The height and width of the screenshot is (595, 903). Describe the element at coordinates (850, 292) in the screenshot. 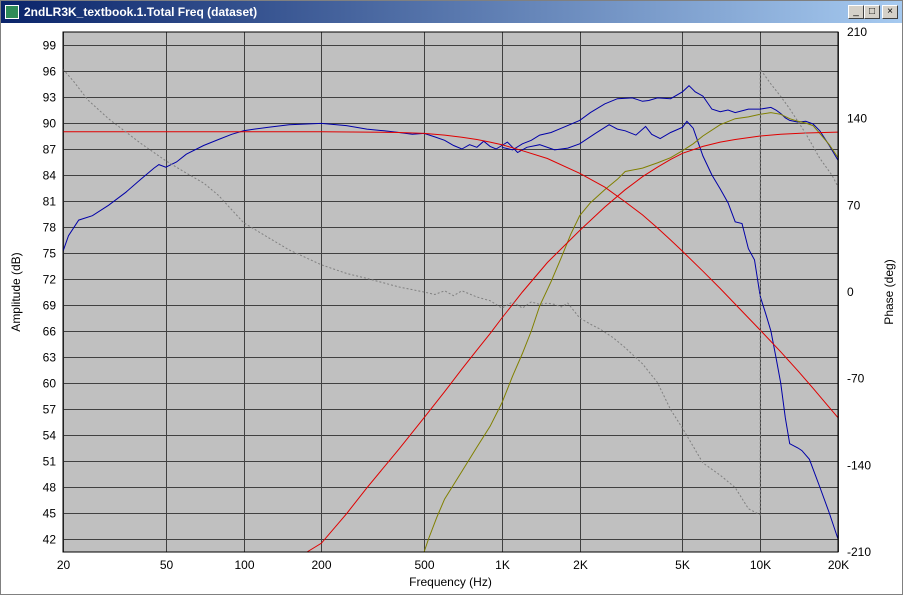

I see `y2-tick-label: 0` at that location.